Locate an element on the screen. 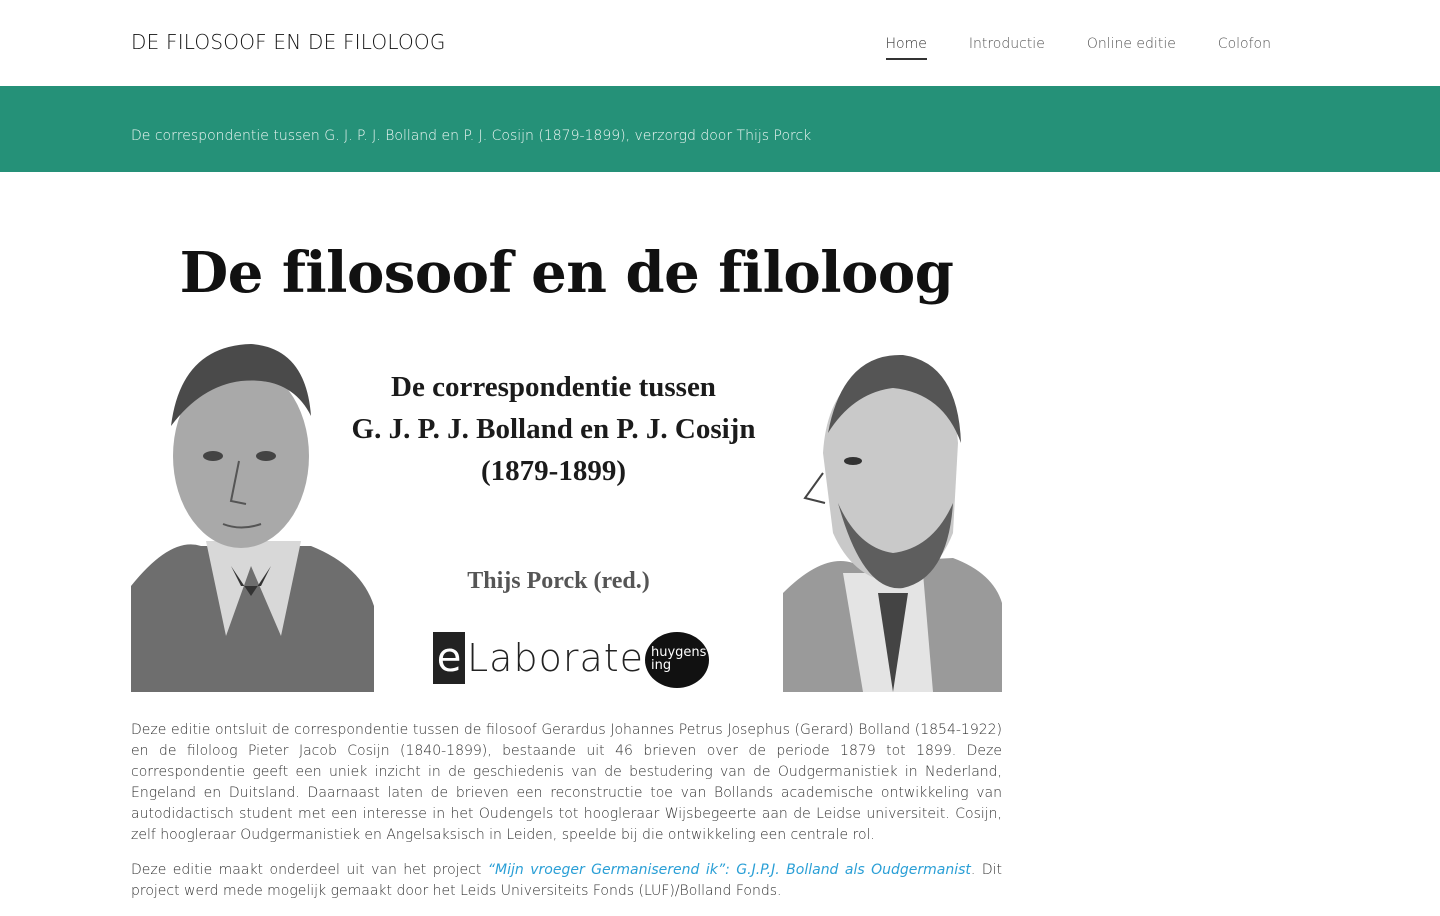 Image resolution: width=1440 pixels, height=916 pixels. huygens-ing-logo: huygens ing is located at coordinates (677, 660).